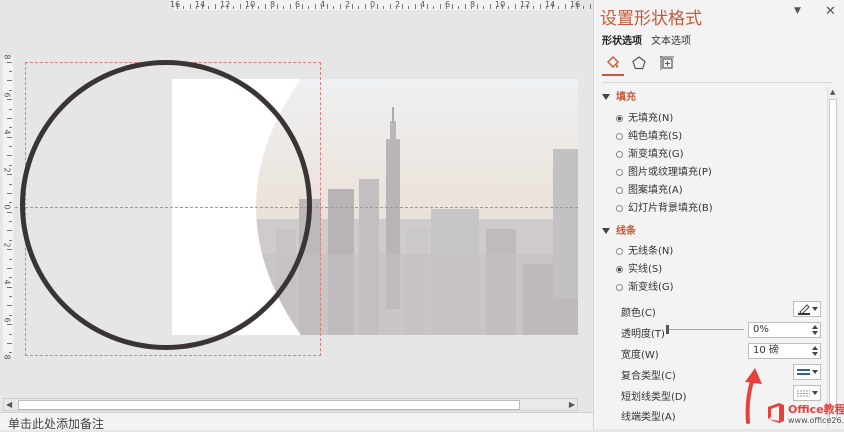  I want to click on width-input: 10 磅, so click(784, 351).